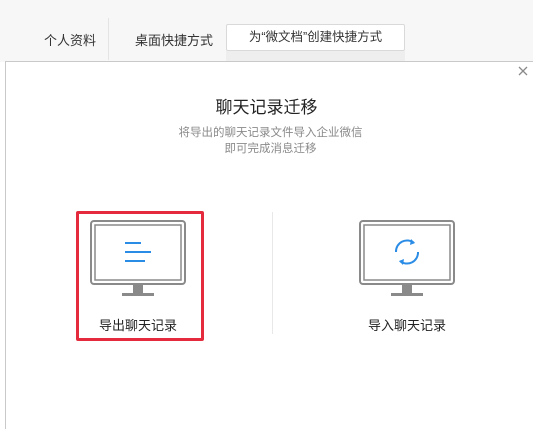 This screenshot has height=429, width=533. I want to click on dialog-subtitle-line2: 即可完成消息迁移, so click(270, 149).